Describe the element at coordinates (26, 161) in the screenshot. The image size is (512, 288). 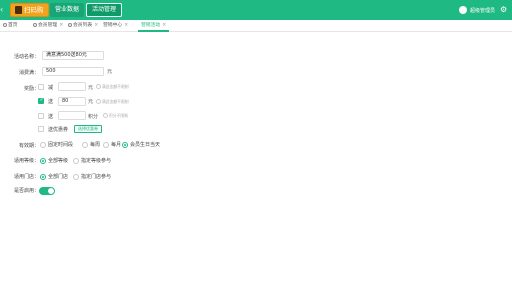
I see `member-level-label: 适用等级：` at that location.